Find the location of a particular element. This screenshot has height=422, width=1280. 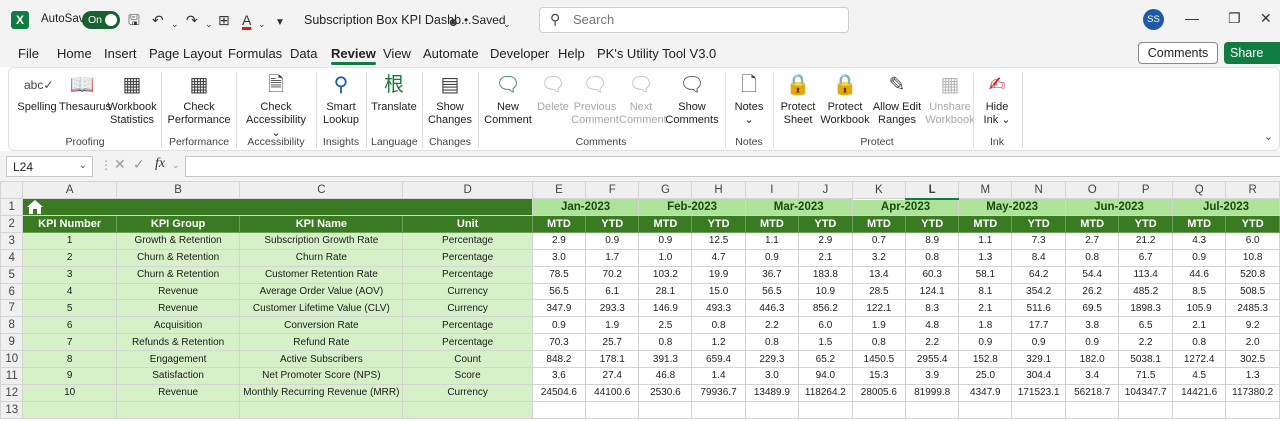

value-cell: 1.8 is located at coordinates (985, 325).